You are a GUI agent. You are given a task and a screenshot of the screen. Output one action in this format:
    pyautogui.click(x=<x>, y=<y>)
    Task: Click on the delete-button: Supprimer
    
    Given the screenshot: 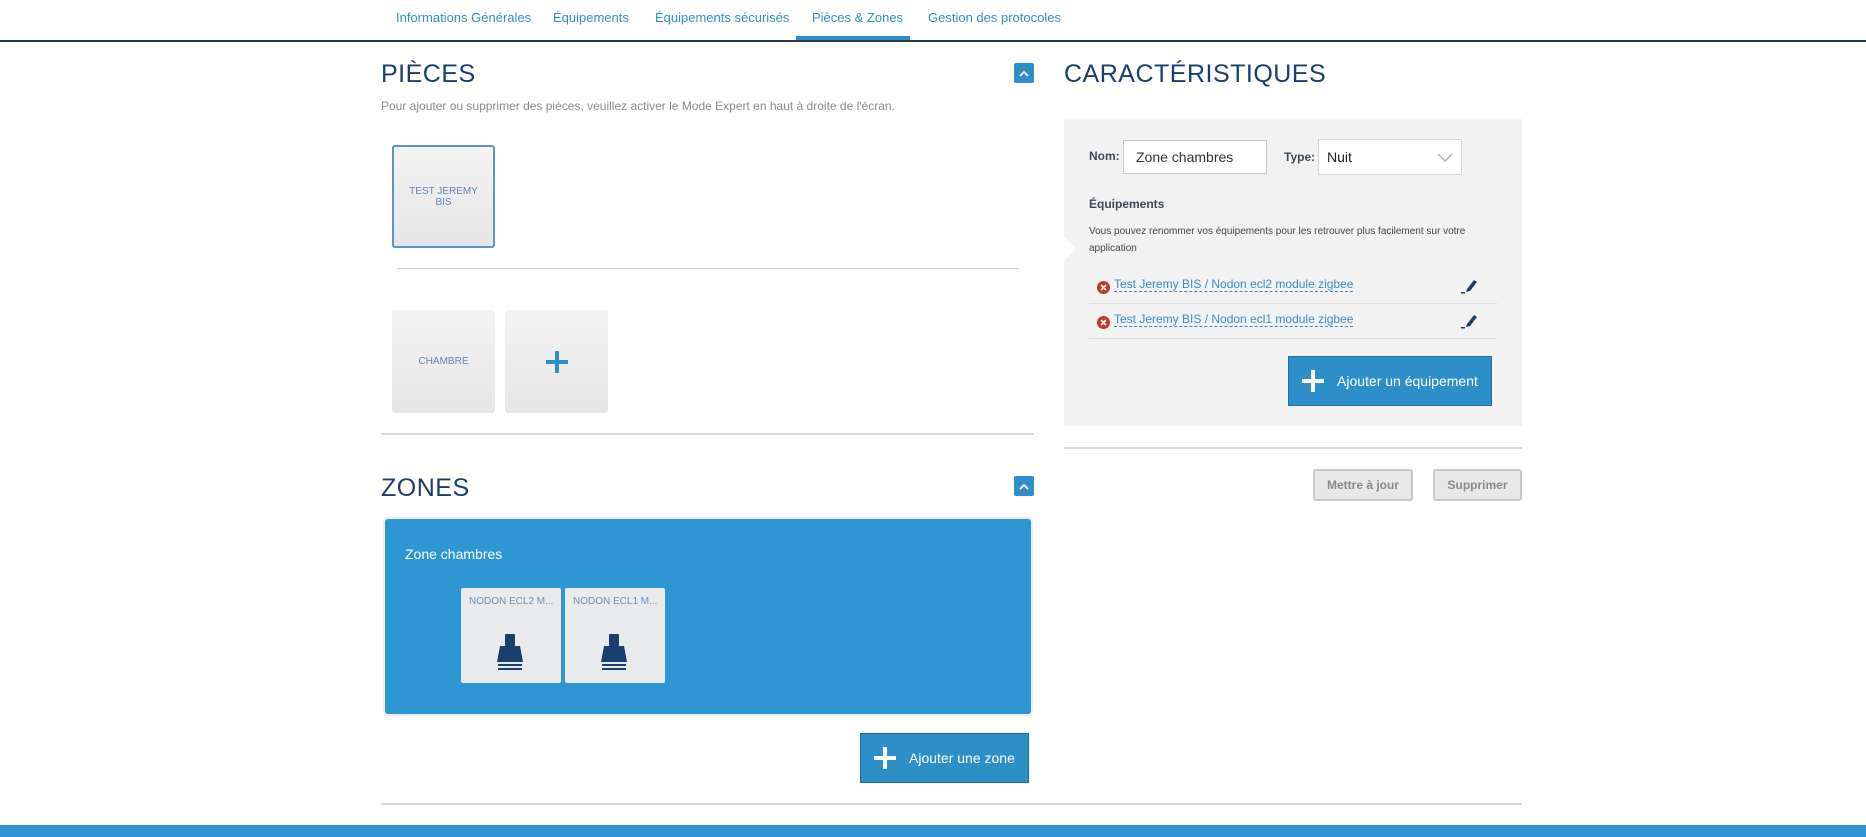 What is the action you would take?
    pyautogui.click(x=1477, y=485)
    